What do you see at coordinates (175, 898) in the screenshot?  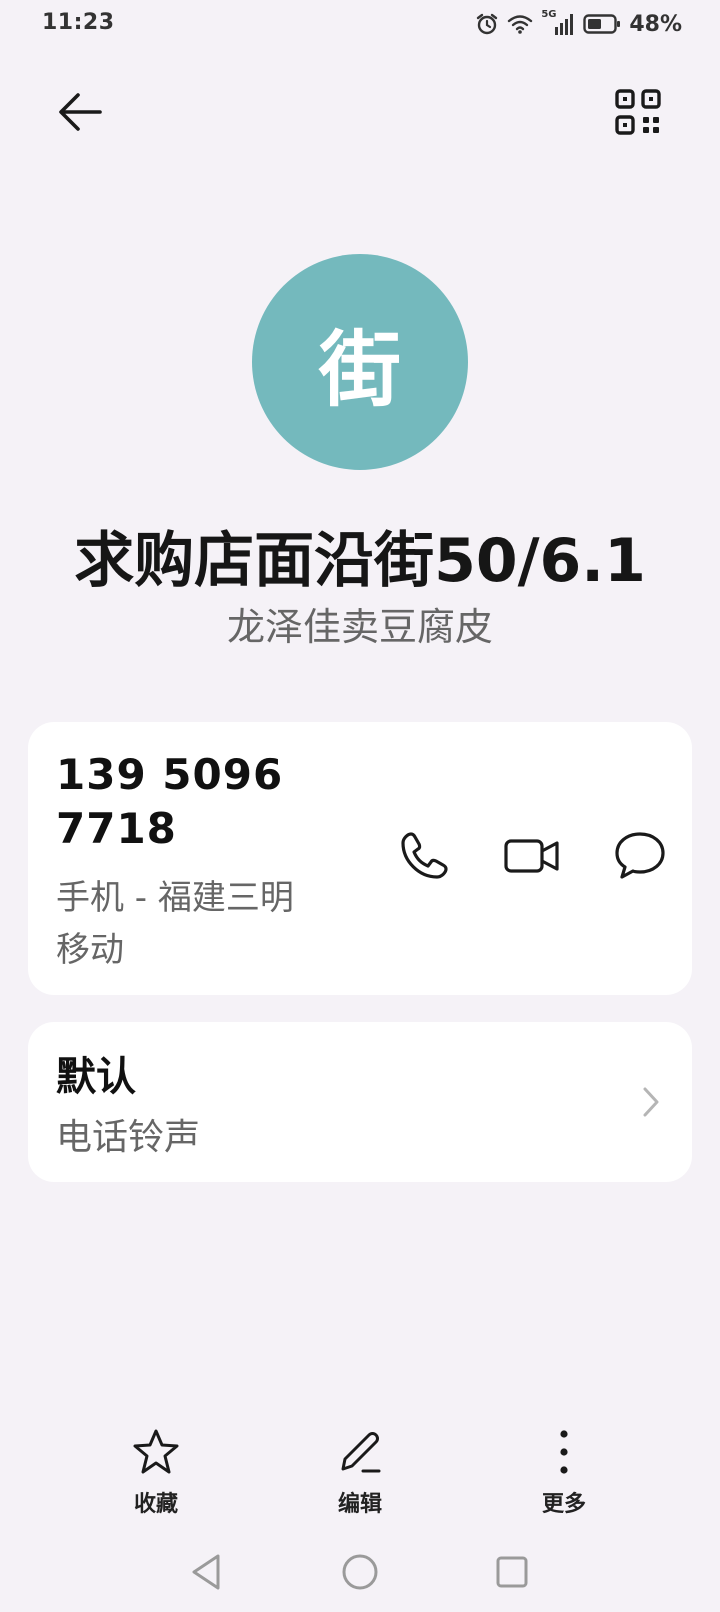 I see `phone-type-location: 手机 - 福建三明` at bounding box center [175, 898].